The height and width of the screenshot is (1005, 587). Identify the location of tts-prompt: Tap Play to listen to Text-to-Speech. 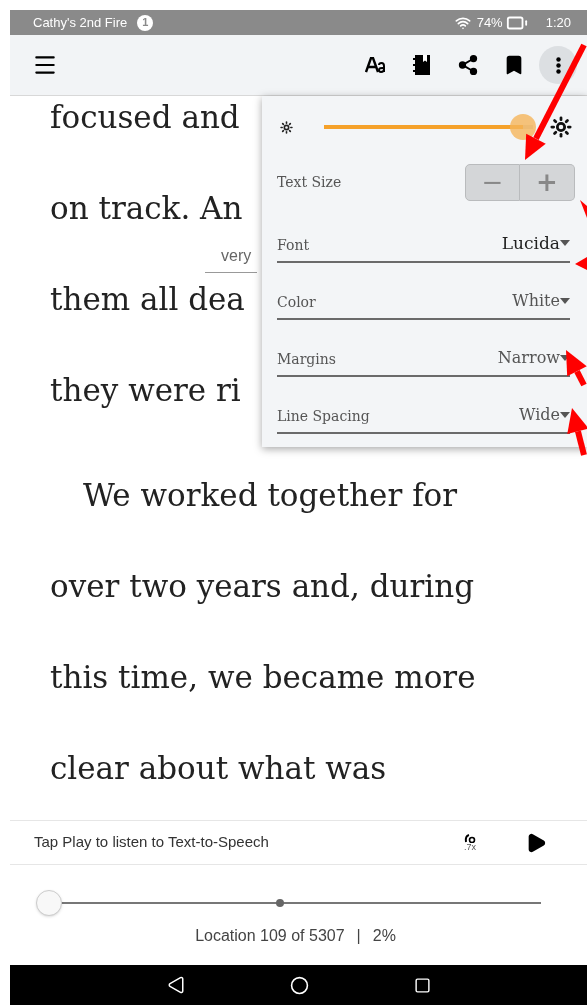
(151, 842).